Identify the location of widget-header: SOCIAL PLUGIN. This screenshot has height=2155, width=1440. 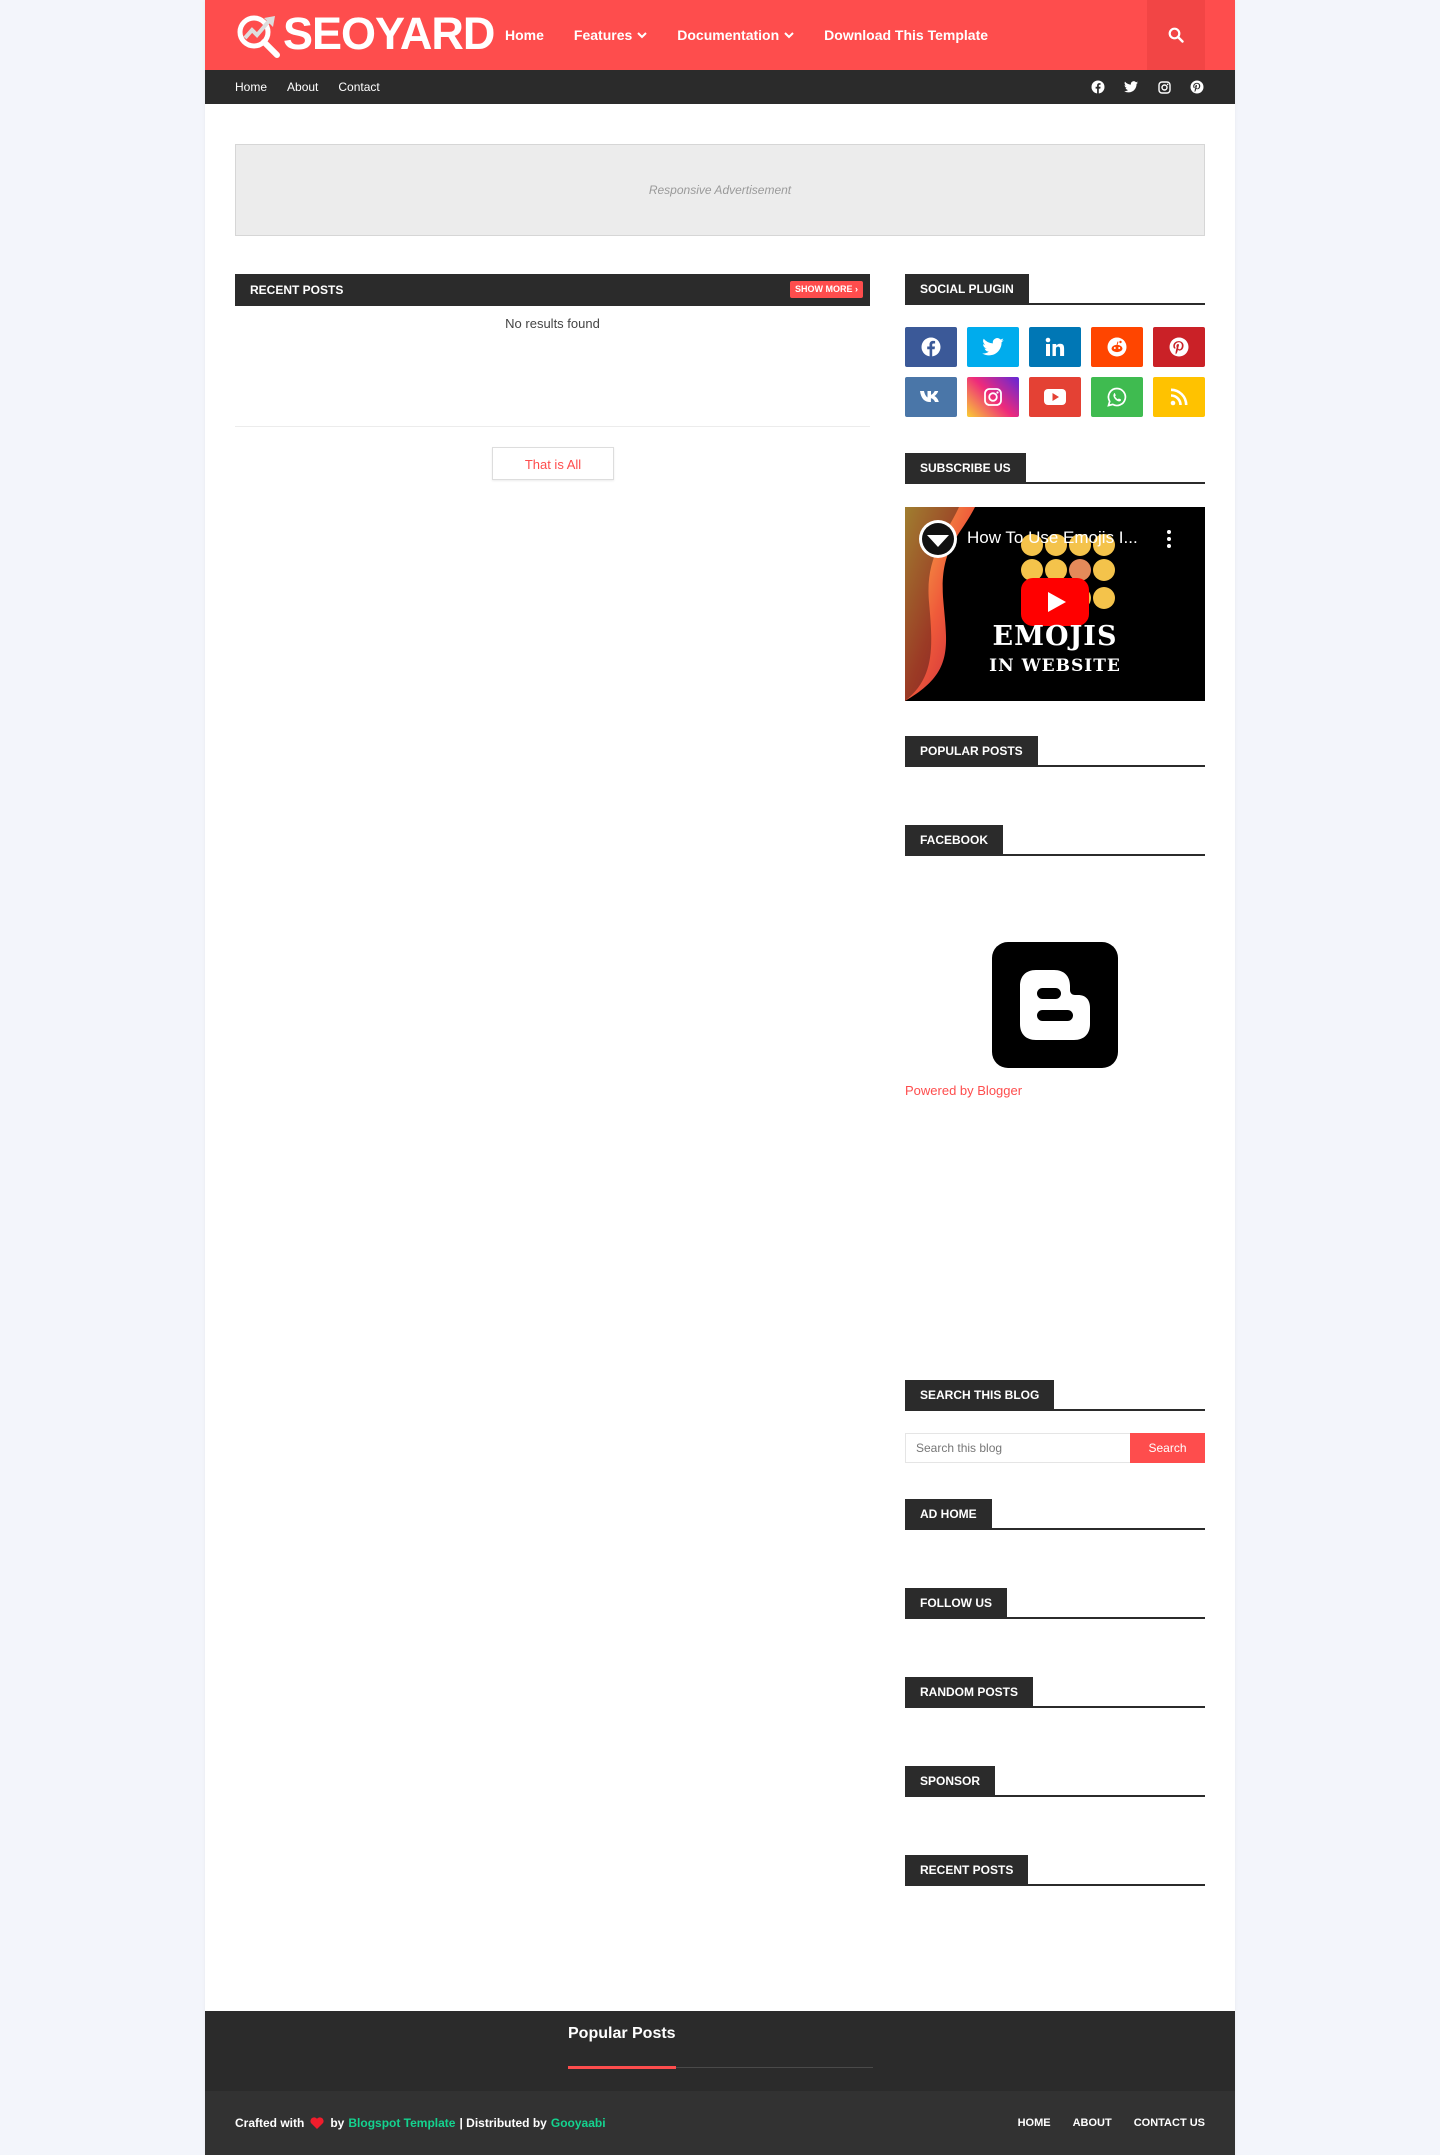
(1055, 289).